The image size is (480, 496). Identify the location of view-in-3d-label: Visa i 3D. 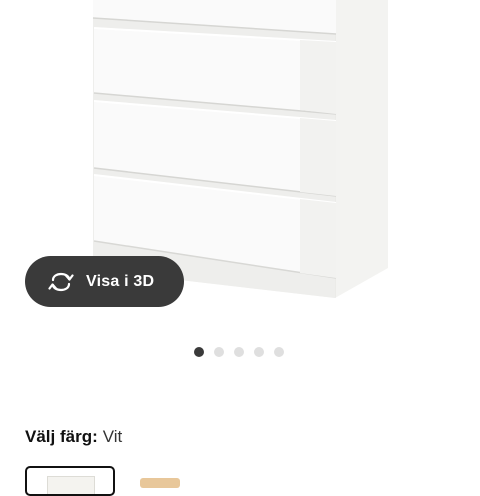
(120, 281).